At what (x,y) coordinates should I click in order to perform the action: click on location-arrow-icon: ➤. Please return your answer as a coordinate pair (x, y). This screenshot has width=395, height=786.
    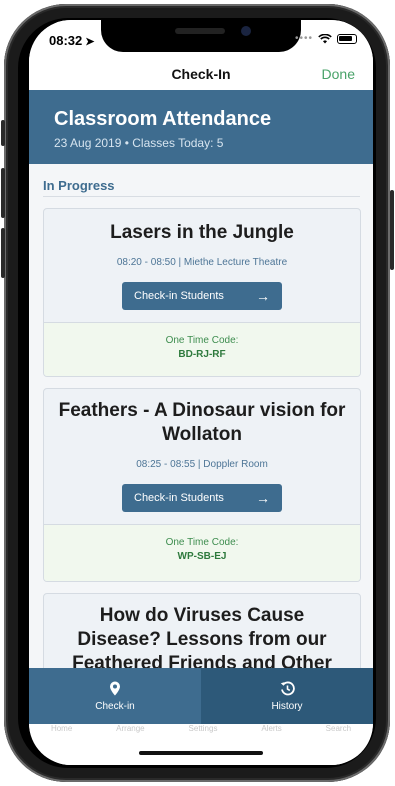
    Looking at the image, I should click on (90, 42).